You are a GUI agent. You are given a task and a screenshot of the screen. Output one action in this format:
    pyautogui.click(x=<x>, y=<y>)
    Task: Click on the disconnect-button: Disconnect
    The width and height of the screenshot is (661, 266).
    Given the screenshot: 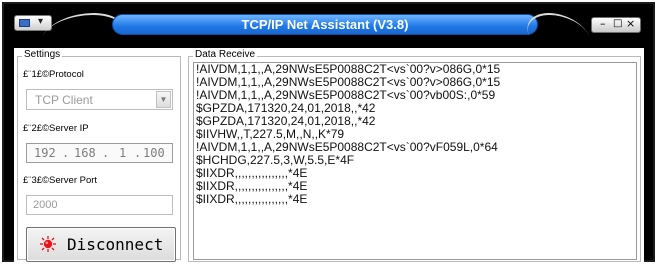 What is the action you would take?
    pyautogui.click(x=101, y=244)
    